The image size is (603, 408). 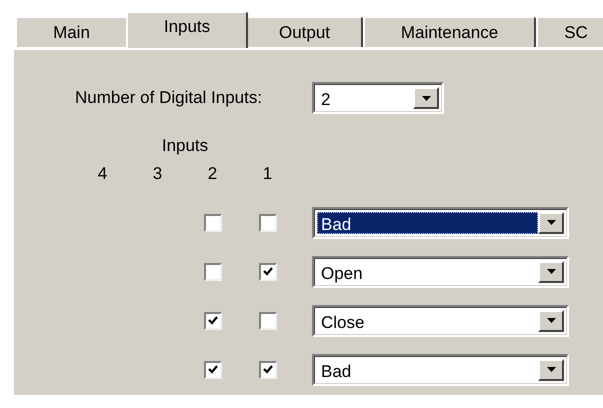 What do you see at coordinates (440, 320) in the screenshot?
I see `dropdown-field: Close` at bounding box center [440, 320].